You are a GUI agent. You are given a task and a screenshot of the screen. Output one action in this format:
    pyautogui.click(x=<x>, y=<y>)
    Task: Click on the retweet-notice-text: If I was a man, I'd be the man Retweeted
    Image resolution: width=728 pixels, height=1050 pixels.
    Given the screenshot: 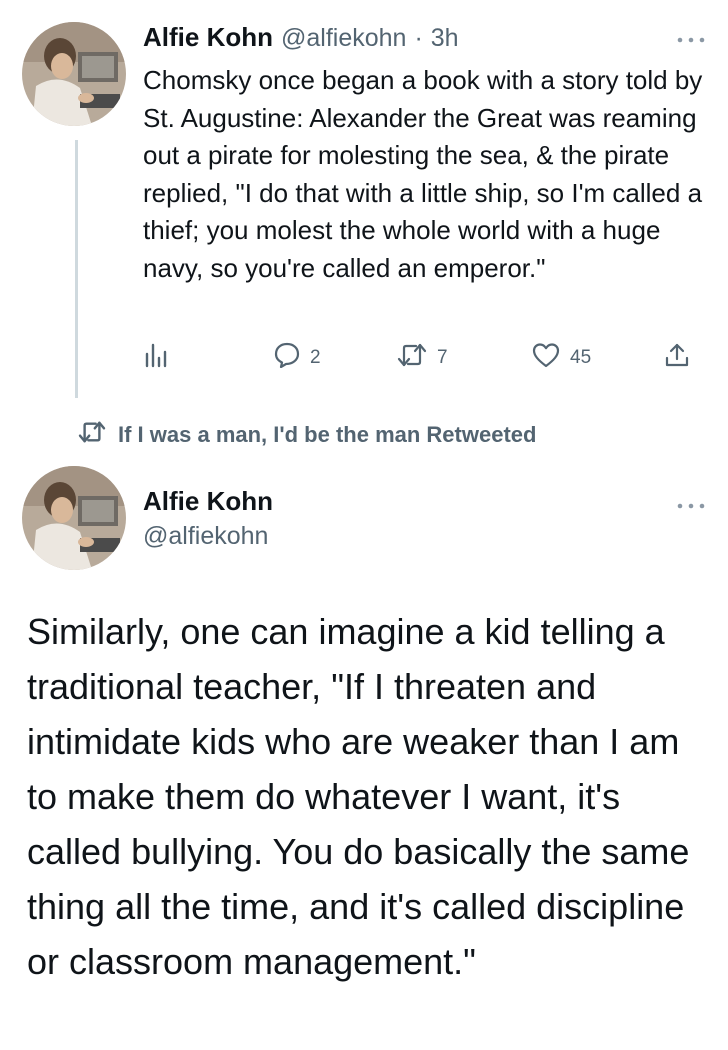 What is the action you would take?
    pyautogui.click(x=327, y=434)
    